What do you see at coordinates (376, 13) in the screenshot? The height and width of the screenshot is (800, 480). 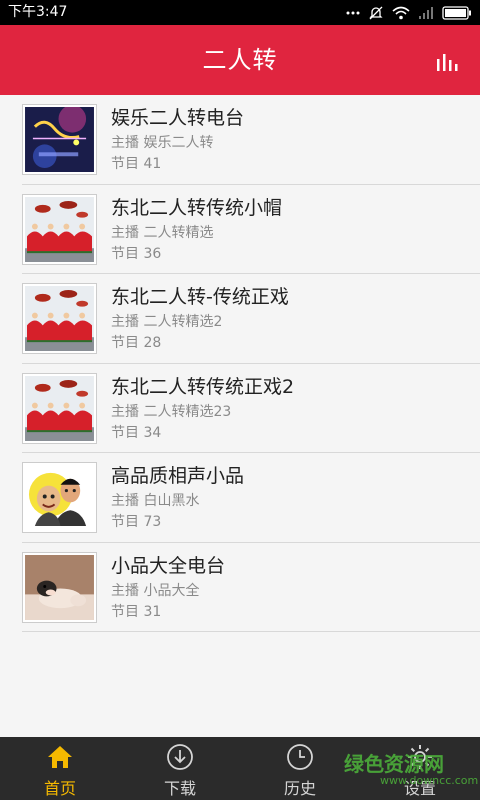 I see `mute-notification-icon` at bounding box center [376, 13].